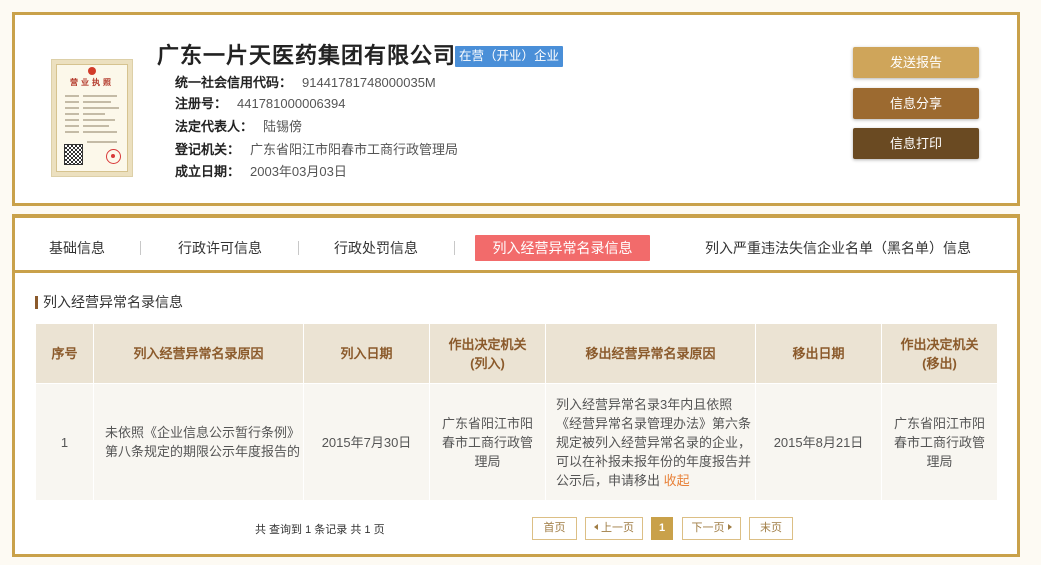 Image resolution: width=1041 pixels, height=565 pixels. I want to click on header-remove-authority: 作出决定机关 (移出), so click(939, 353).